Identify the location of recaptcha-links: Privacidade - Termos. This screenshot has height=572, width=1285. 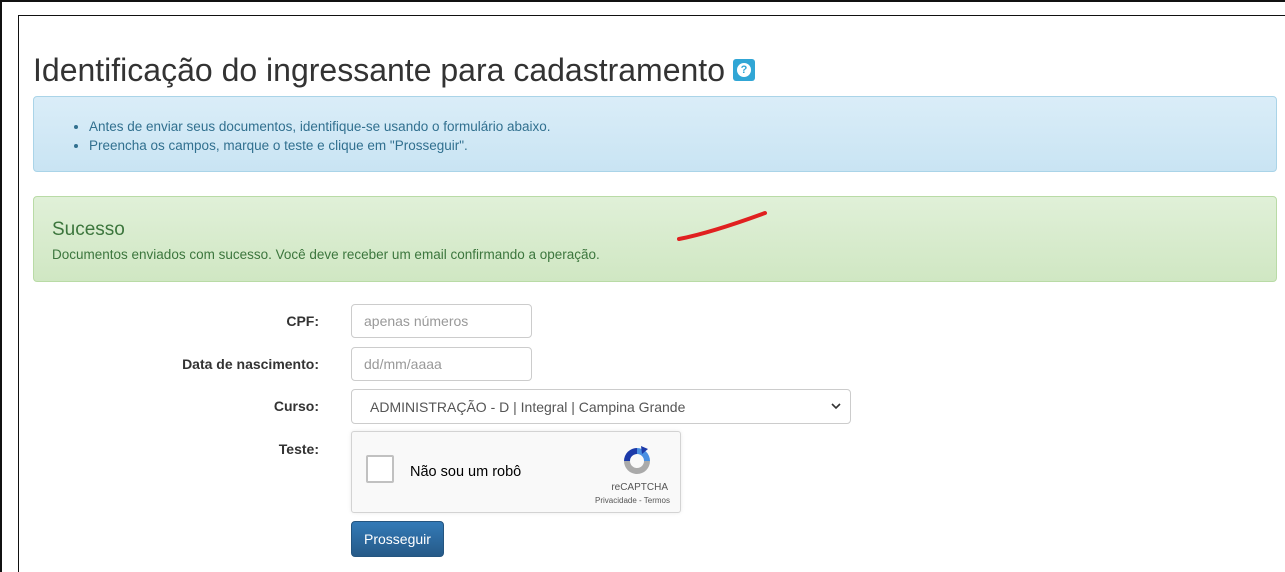
(632, 500).